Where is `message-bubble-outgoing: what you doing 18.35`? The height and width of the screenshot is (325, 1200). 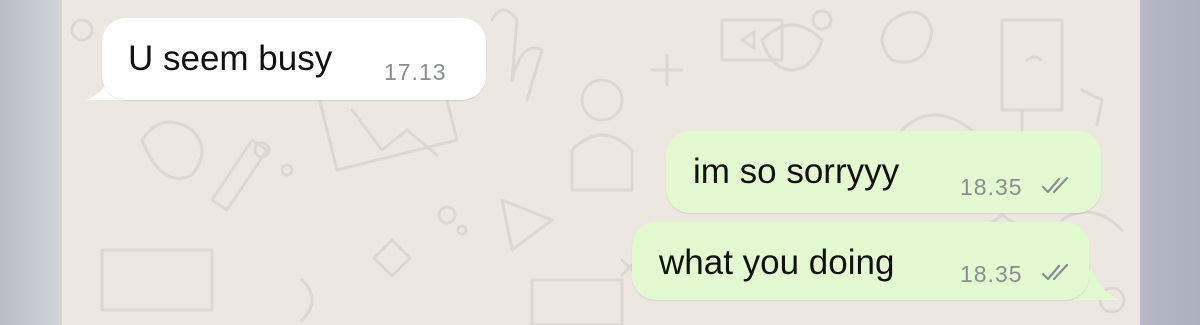 message-bubble-outgoing: what you doing 18.35 is located at coordinates (860, 261).